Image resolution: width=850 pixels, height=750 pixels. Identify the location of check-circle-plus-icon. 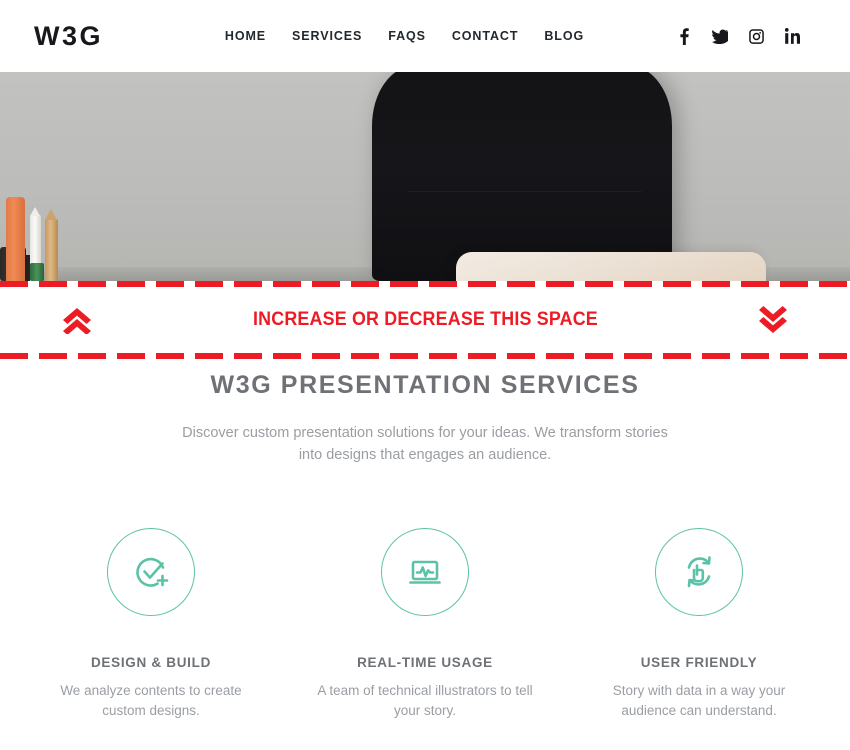
(151, 572).